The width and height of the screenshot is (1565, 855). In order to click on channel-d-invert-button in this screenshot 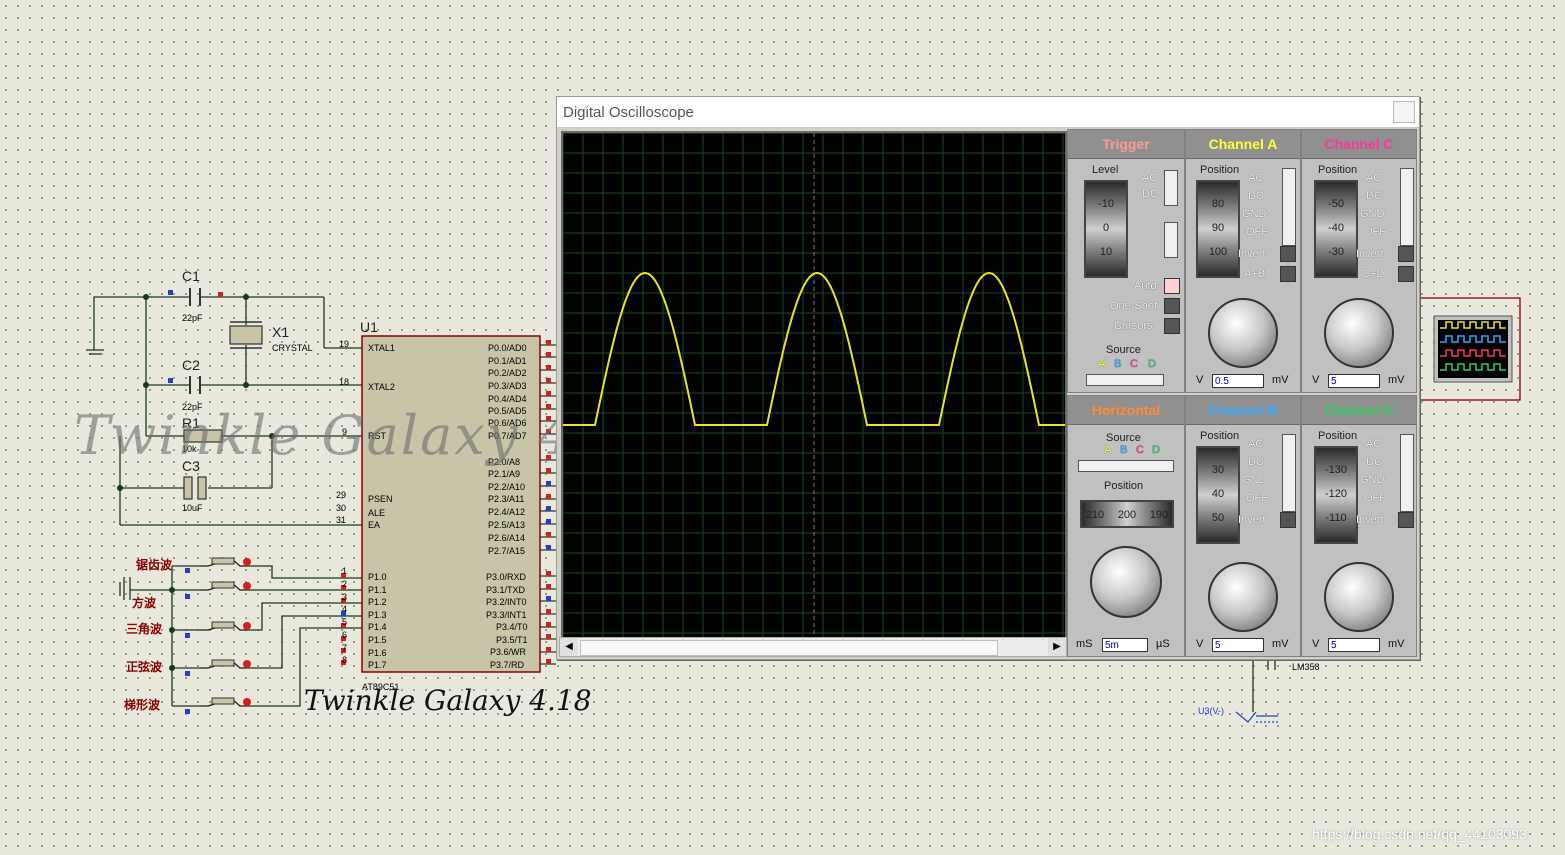, I will do `click(1406, 520)`.